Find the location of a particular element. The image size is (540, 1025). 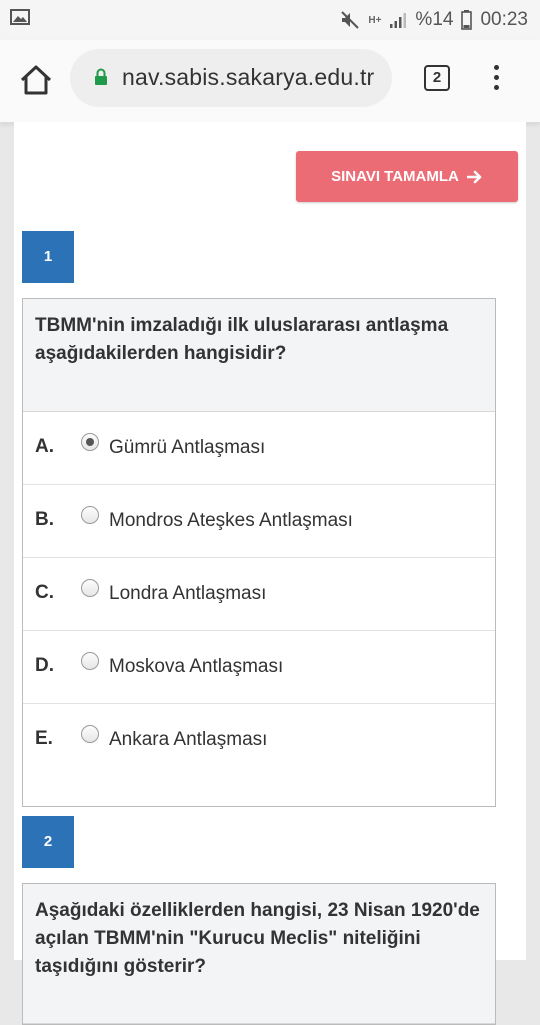

option-b: B. Mondros Ateşkes Antlaşması is located at coordinates (259, 521).